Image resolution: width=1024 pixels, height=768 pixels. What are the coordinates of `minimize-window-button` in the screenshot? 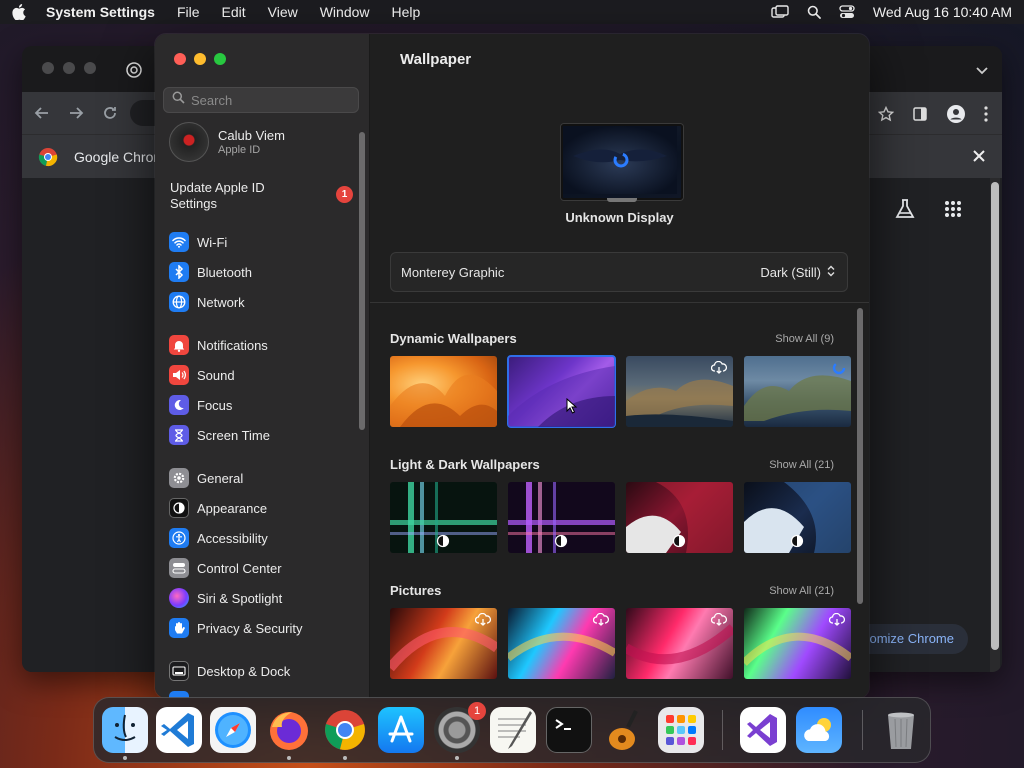 It's located at (200, 59).